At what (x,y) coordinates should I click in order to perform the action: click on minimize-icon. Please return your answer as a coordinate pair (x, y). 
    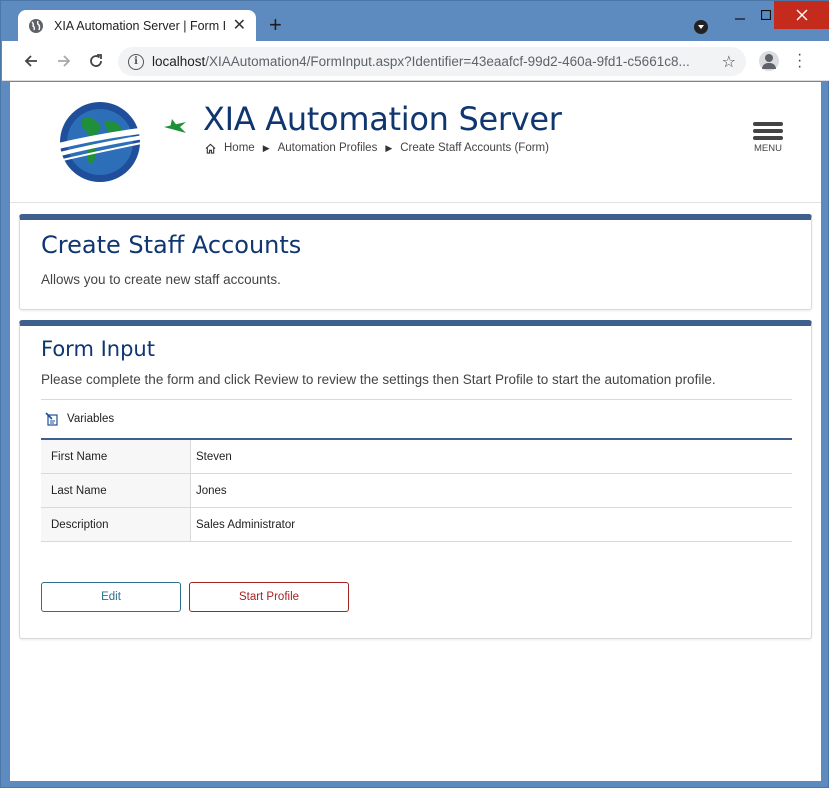
    Looking at the image, I should click on (740, 19).